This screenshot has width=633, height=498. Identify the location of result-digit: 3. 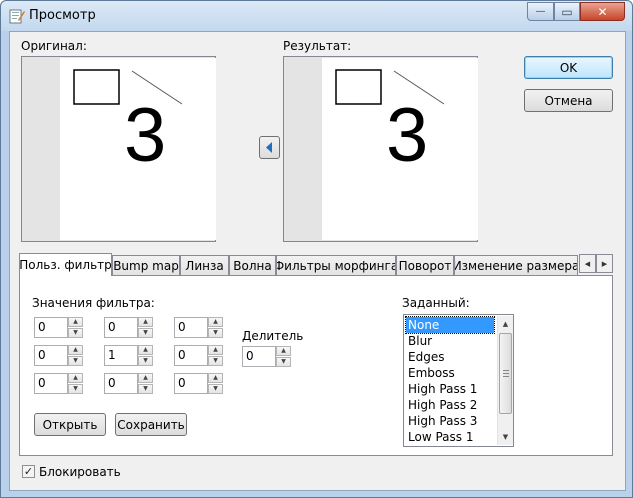
(407, 135).